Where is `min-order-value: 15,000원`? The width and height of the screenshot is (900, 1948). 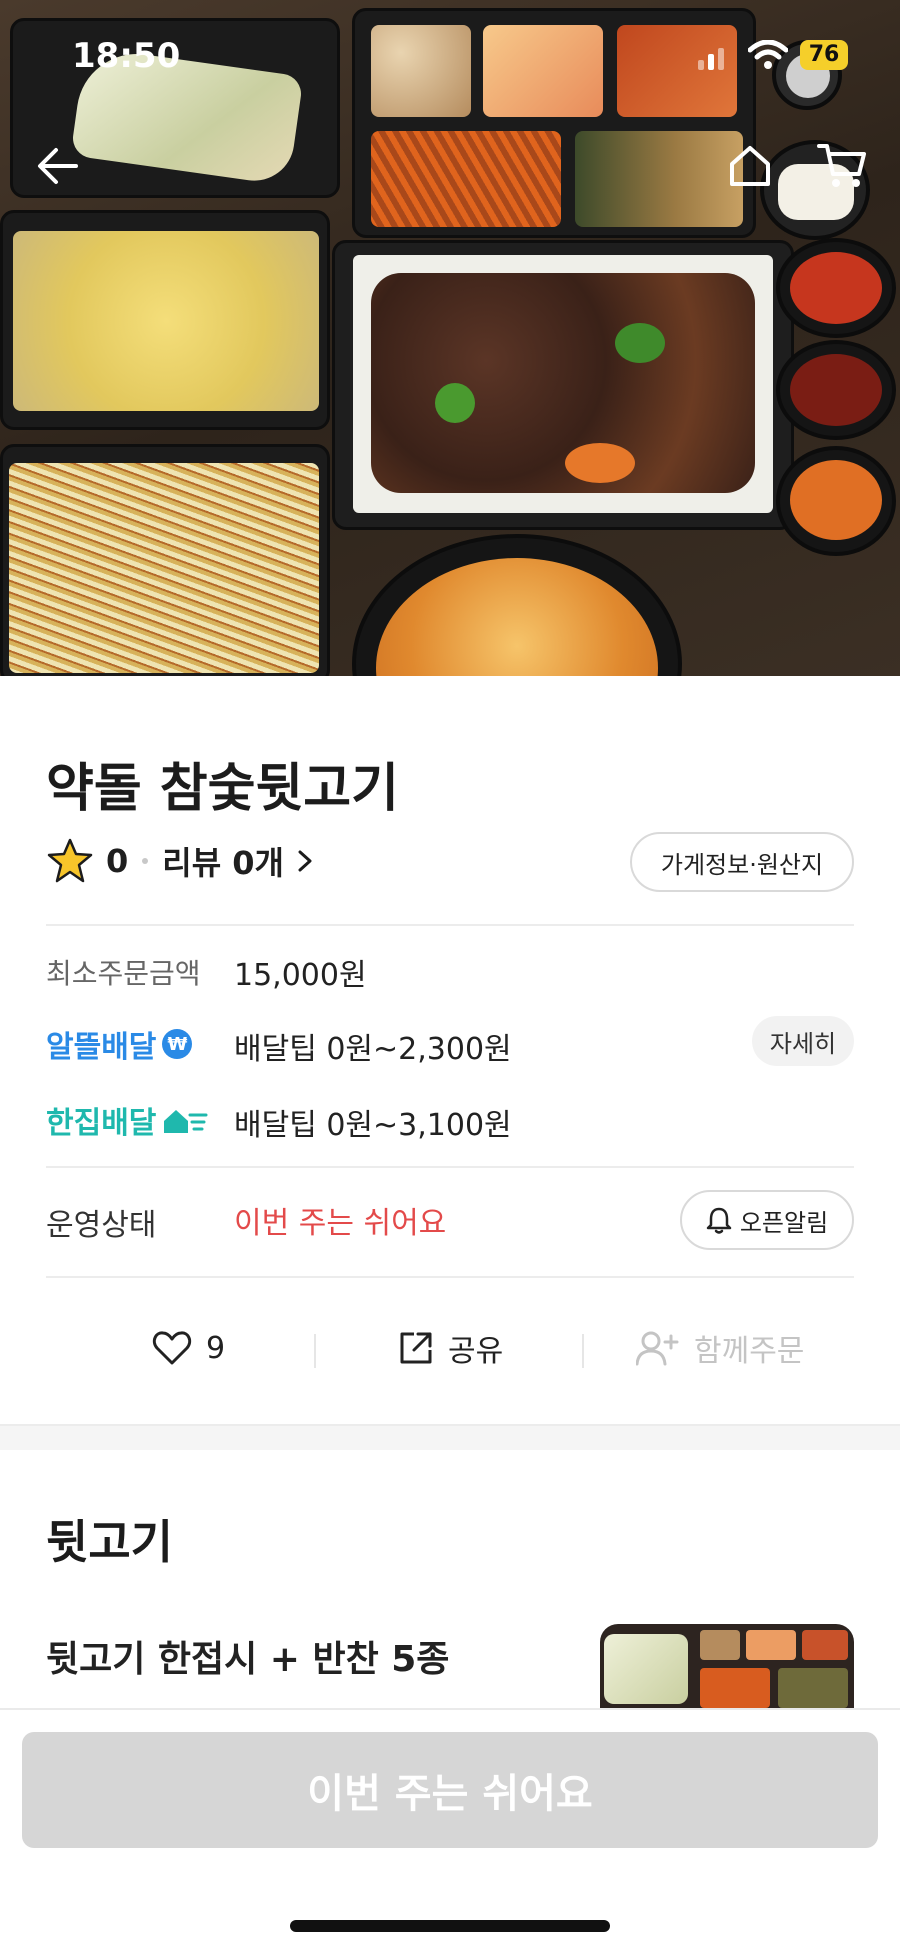 min-order-value: 15,000원 is located at coordinates (300, 975).